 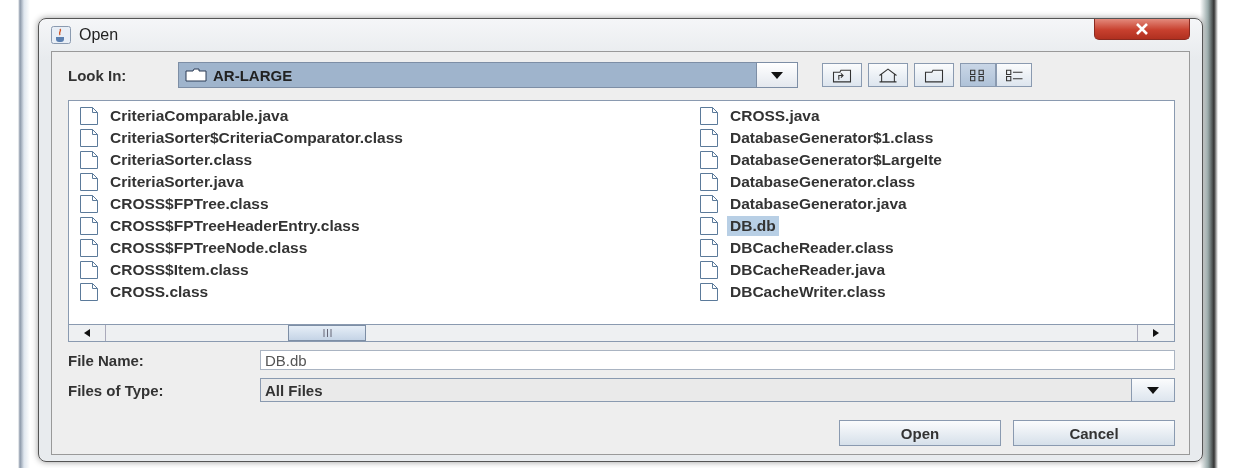 What do you see at coordinates (159, 292) in the screenshot?
I see `file-item: CROSS.class` at bounding box center [159, 292].